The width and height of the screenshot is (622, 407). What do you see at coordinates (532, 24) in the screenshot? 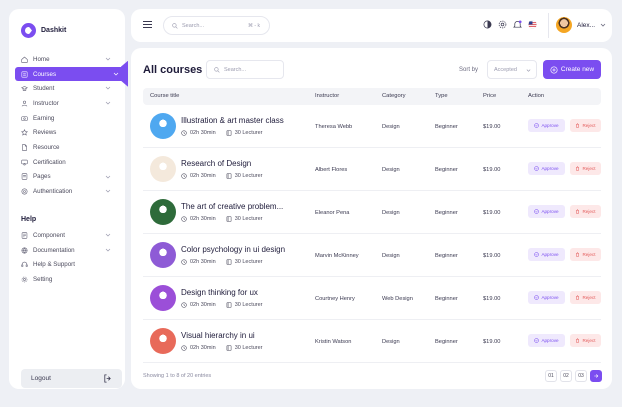
I see `language-flag-icon` at bounding box center [532, 24].